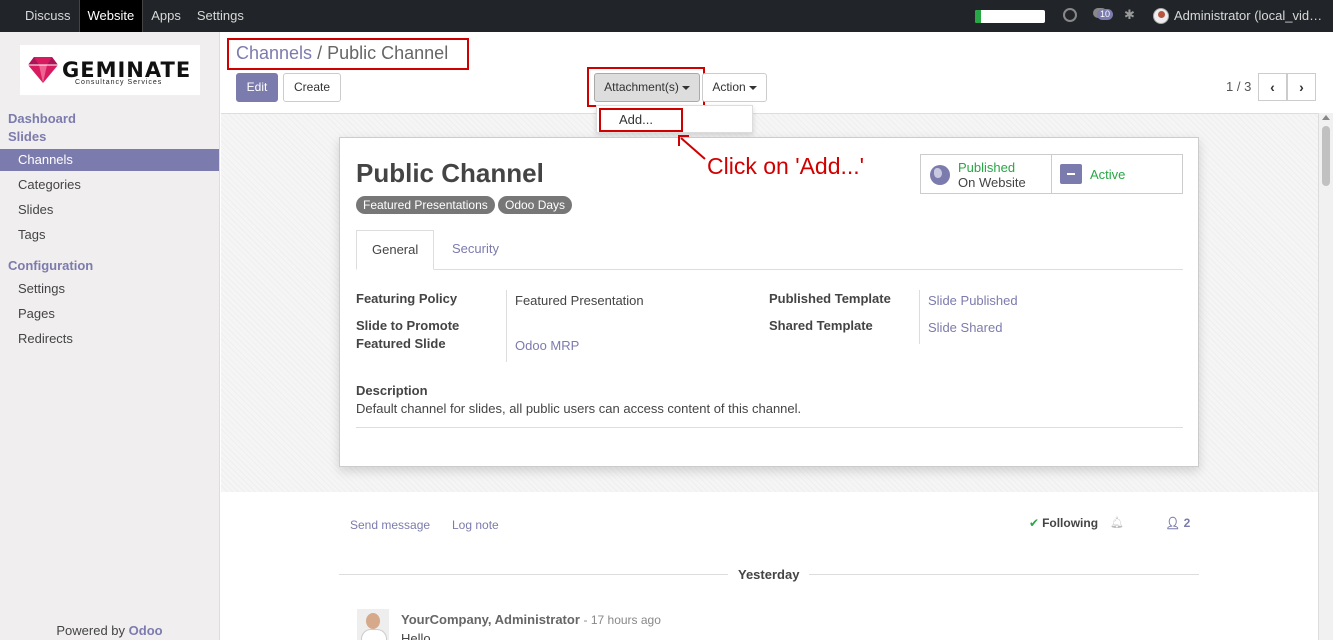  What do you see at coordinates (1161, 16) in the screenshot?
I see `user-avatar` at bounding box center [1161, 16].